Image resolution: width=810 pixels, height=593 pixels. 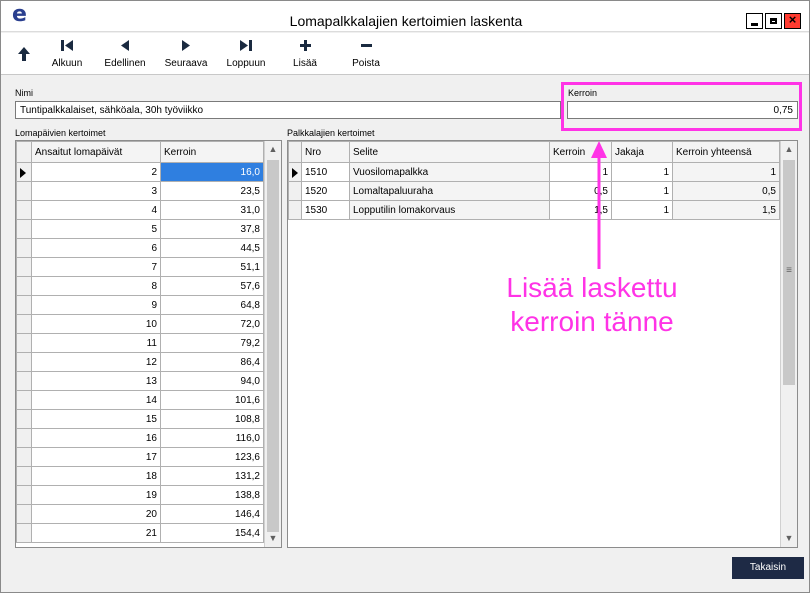 What do you see at coordinates (212, 400) in the screenshot?
I see `kerroin-cell: 101,6` at bounding box center [212, 400].